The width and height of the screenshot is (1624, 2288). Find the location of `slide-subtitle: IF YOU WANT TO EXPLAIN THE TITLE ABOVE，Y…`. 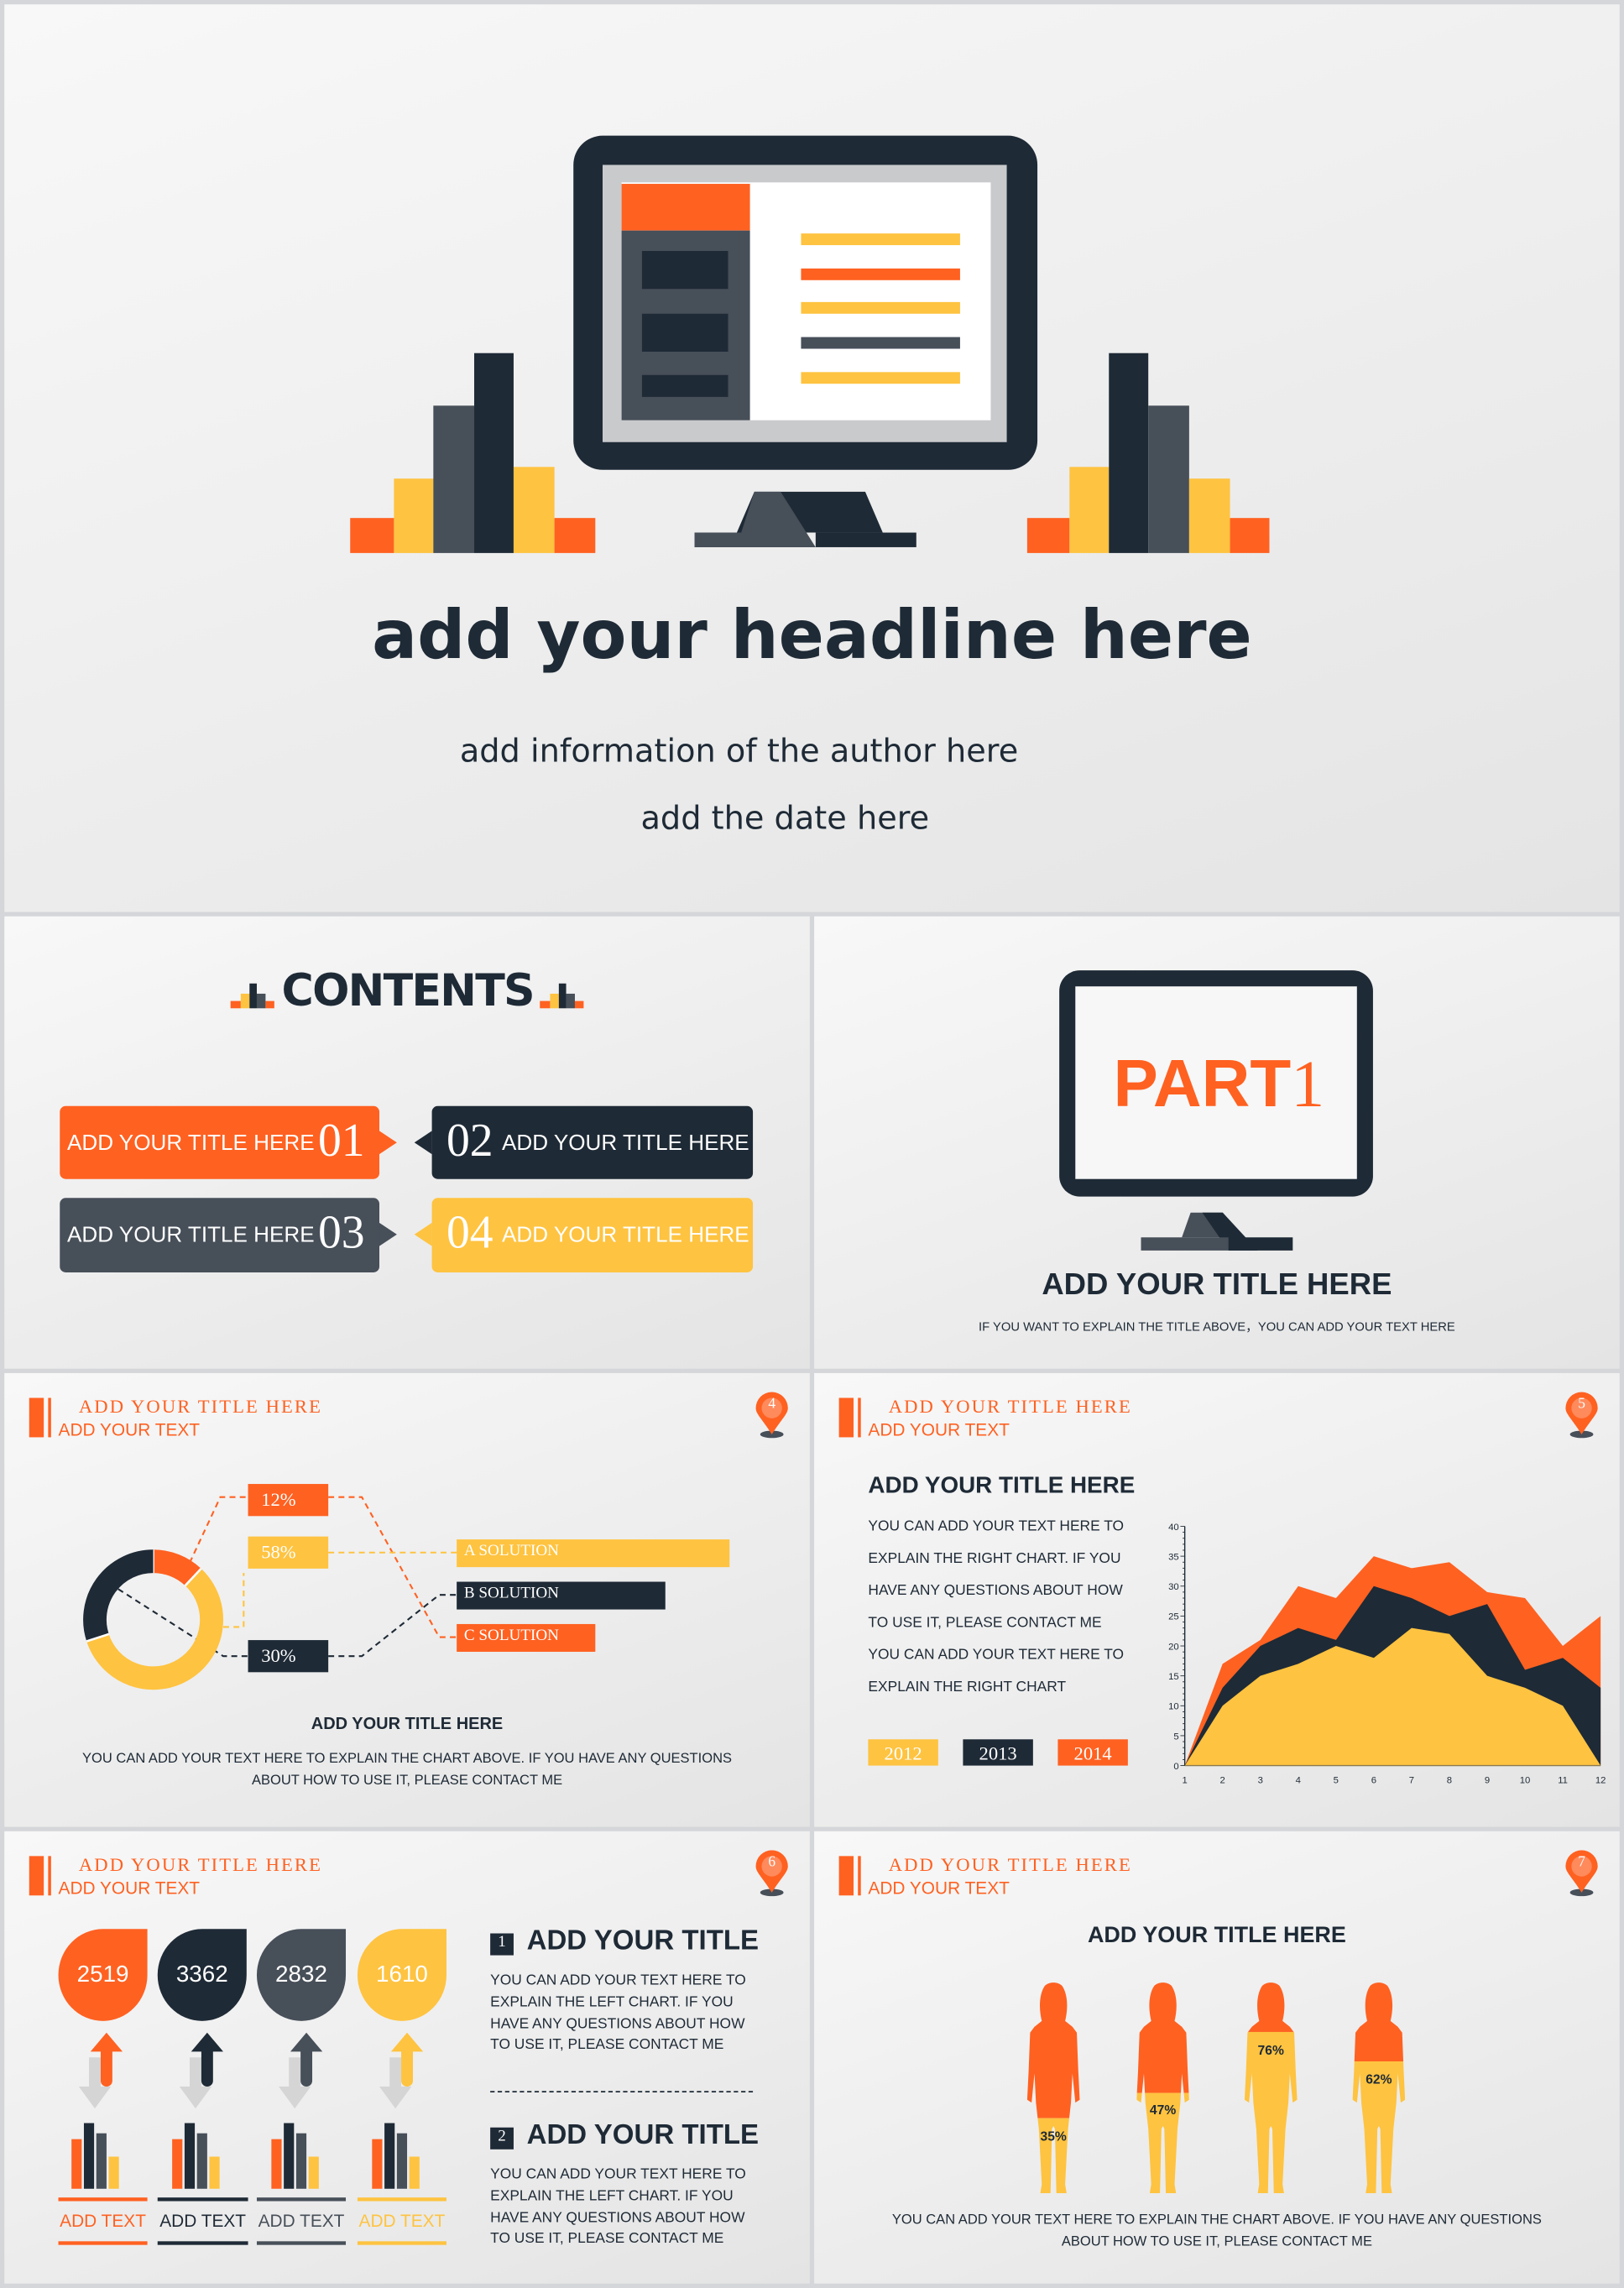

slide-subtitle: IF YOU WANT TO EXPLAIN THE TITLE ABOVE，Y… is located at coordinates (1217, 1326).